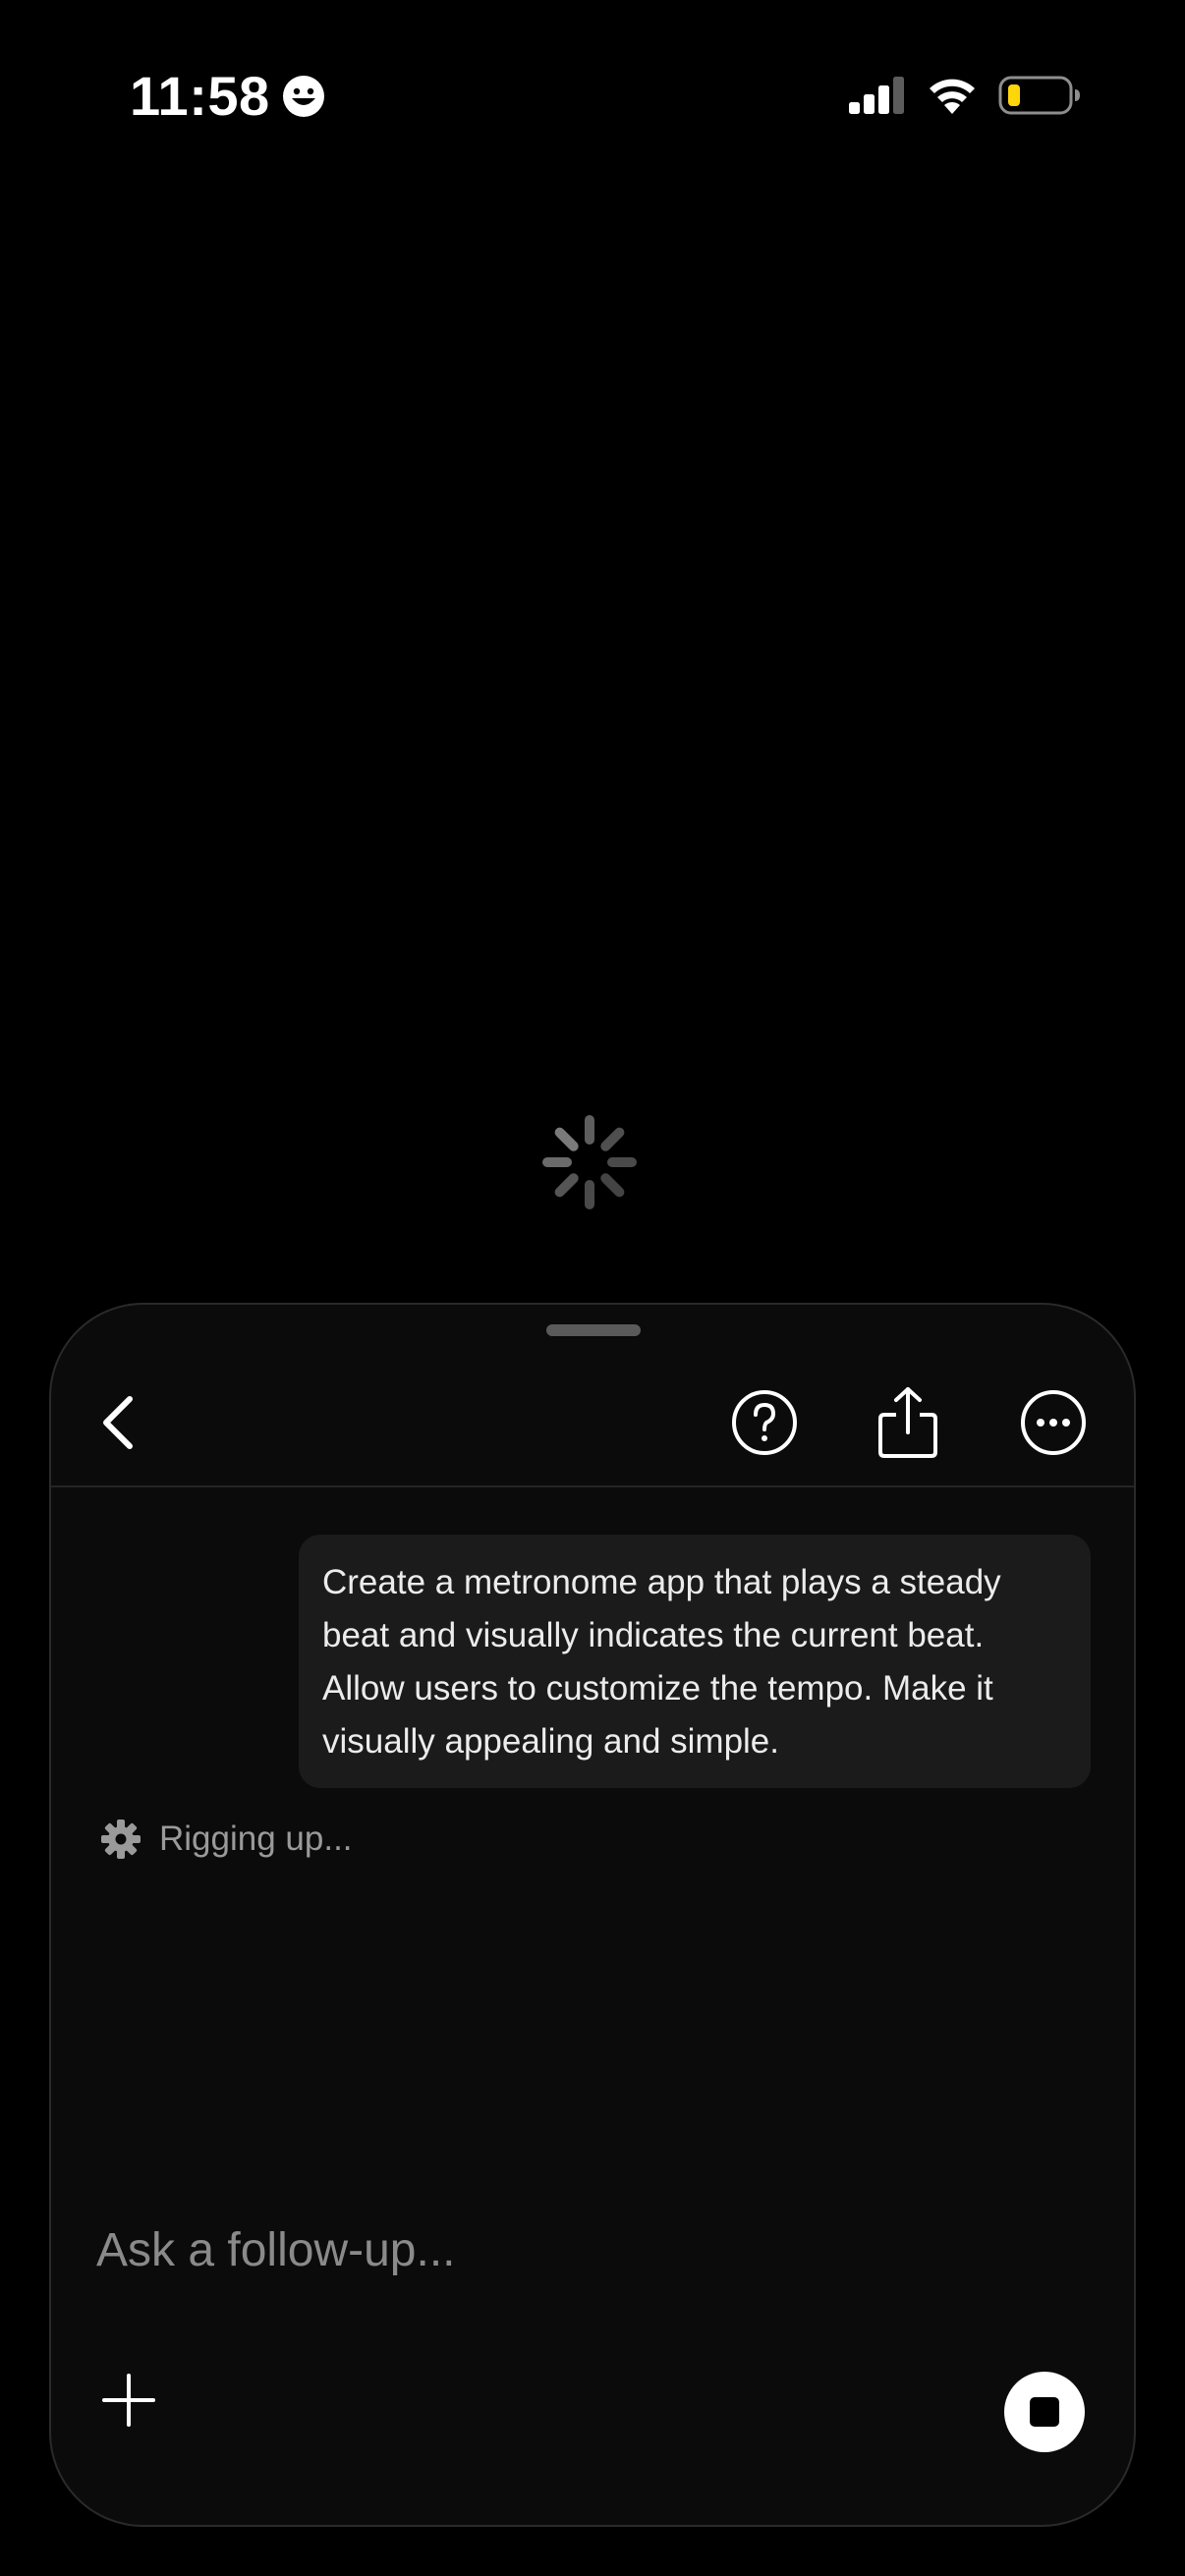 The height and width of the screenshot is (2576, 1185). I want to click on wifi-icon, so click(953, 96).